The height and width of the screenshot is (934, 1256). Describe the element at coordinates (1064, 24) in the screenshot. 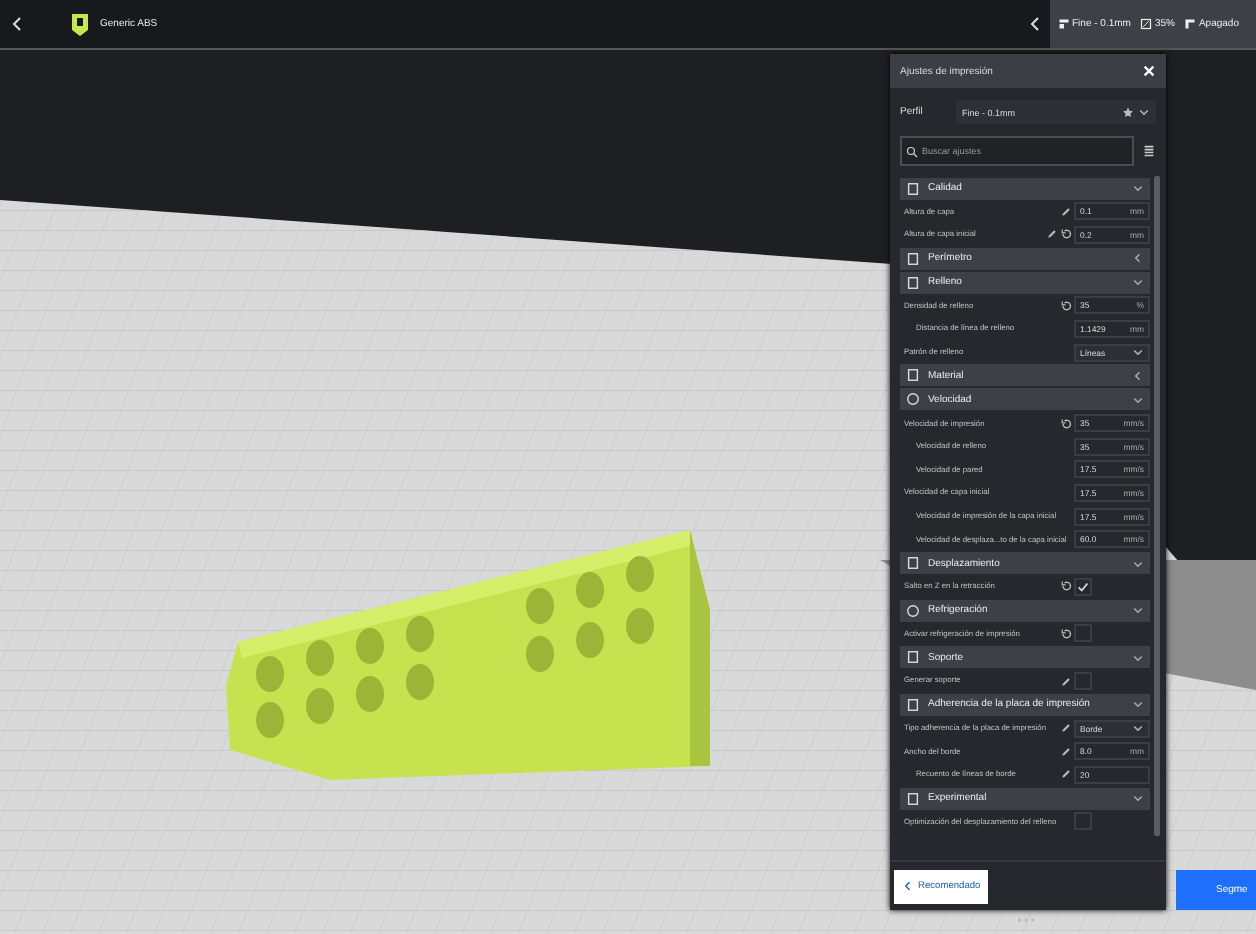

I see `layers-icon` at that location.